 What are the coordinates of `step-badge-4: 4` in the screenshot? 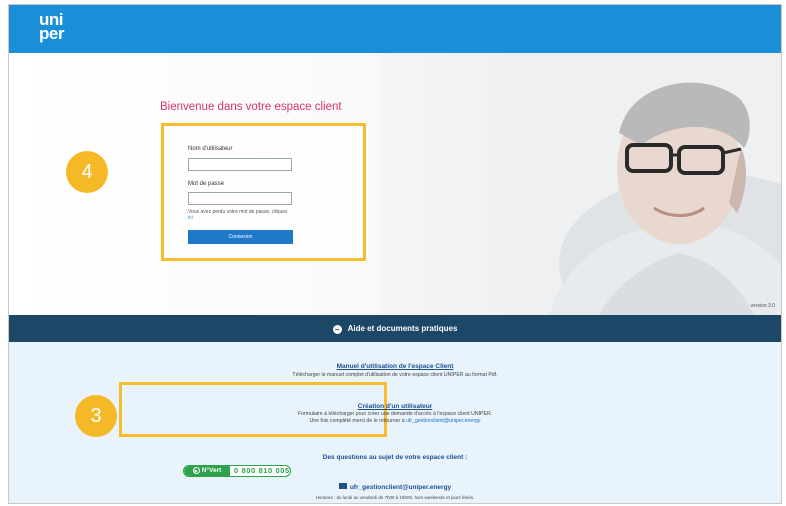 It's located at (87, 172).